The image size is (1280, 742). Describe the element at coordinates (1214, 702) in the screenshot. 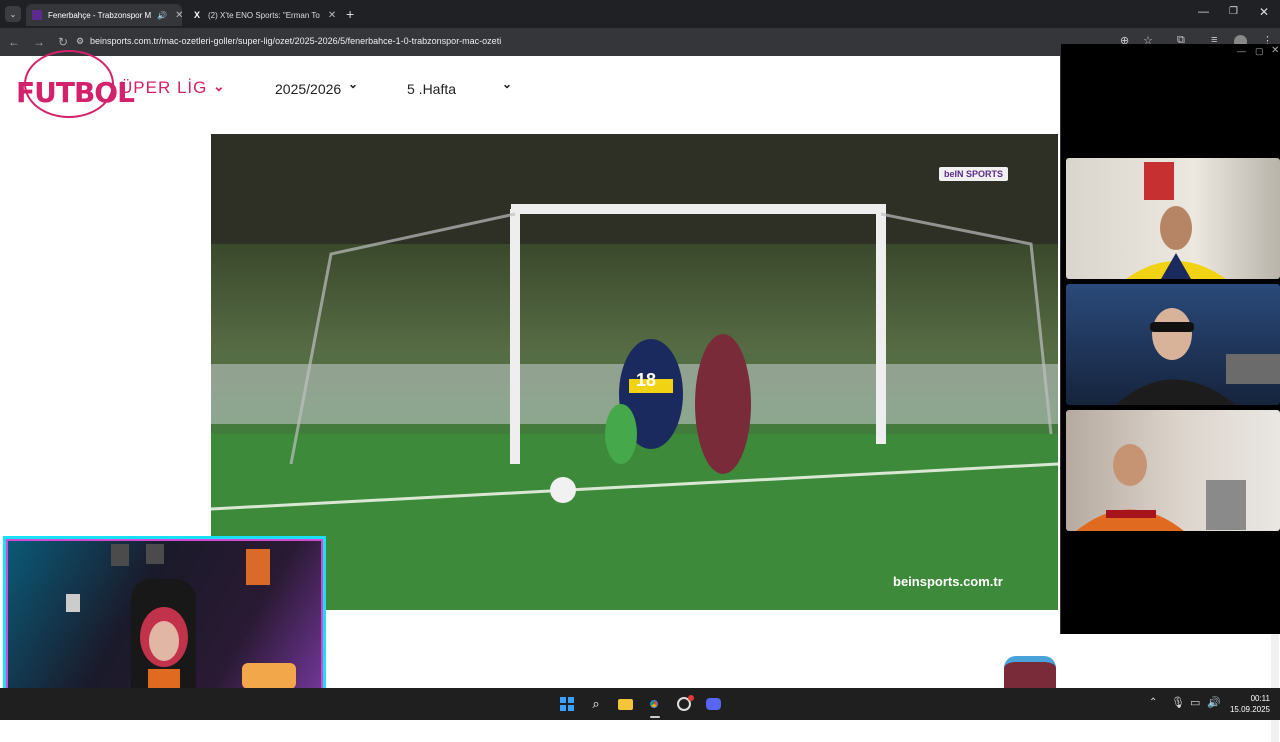

I see `volume-icon: 🔊` at that location.